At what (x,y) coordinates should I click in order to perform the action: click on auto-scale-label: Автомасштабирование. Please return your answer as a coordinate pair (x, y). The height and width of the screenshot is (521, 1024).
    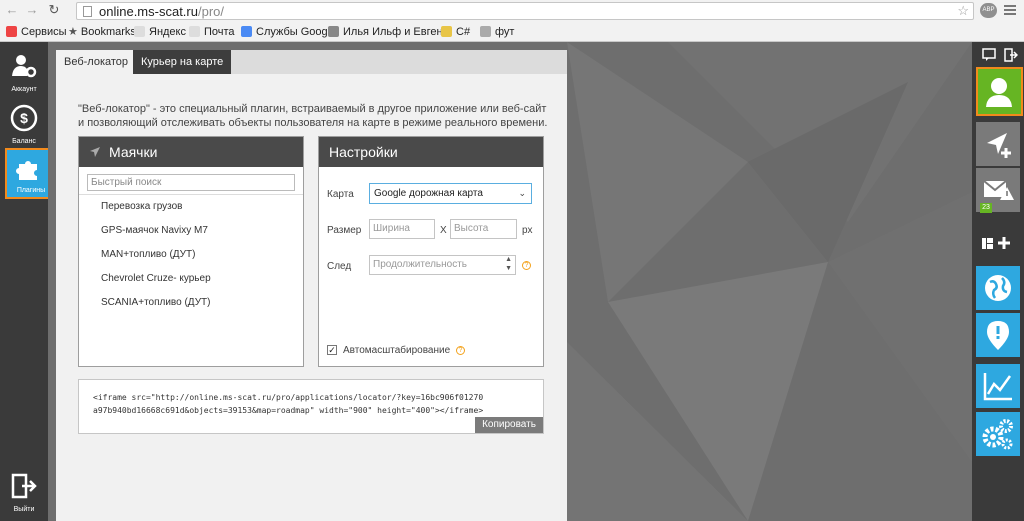
    Looking at the image, I should click on (397, 350).